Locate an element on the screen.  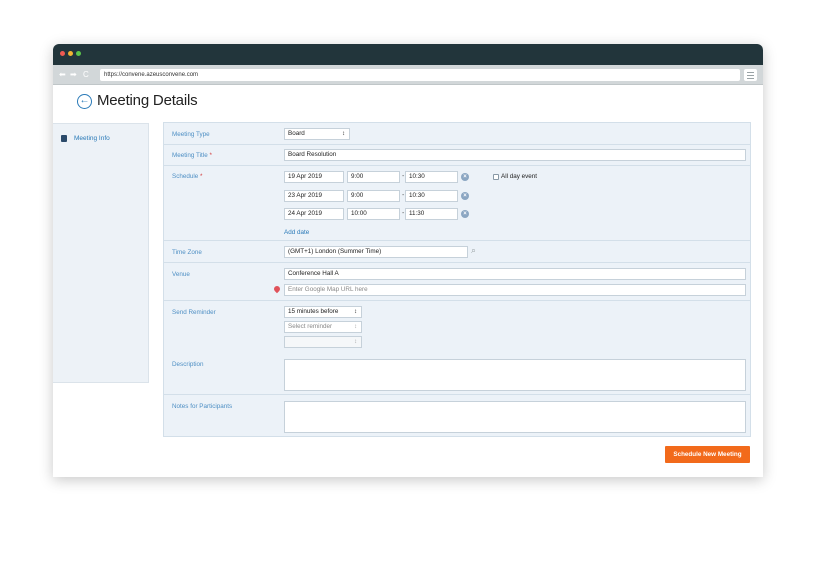
venue-input: Conference Hall A is located at coordinates (515, 274).